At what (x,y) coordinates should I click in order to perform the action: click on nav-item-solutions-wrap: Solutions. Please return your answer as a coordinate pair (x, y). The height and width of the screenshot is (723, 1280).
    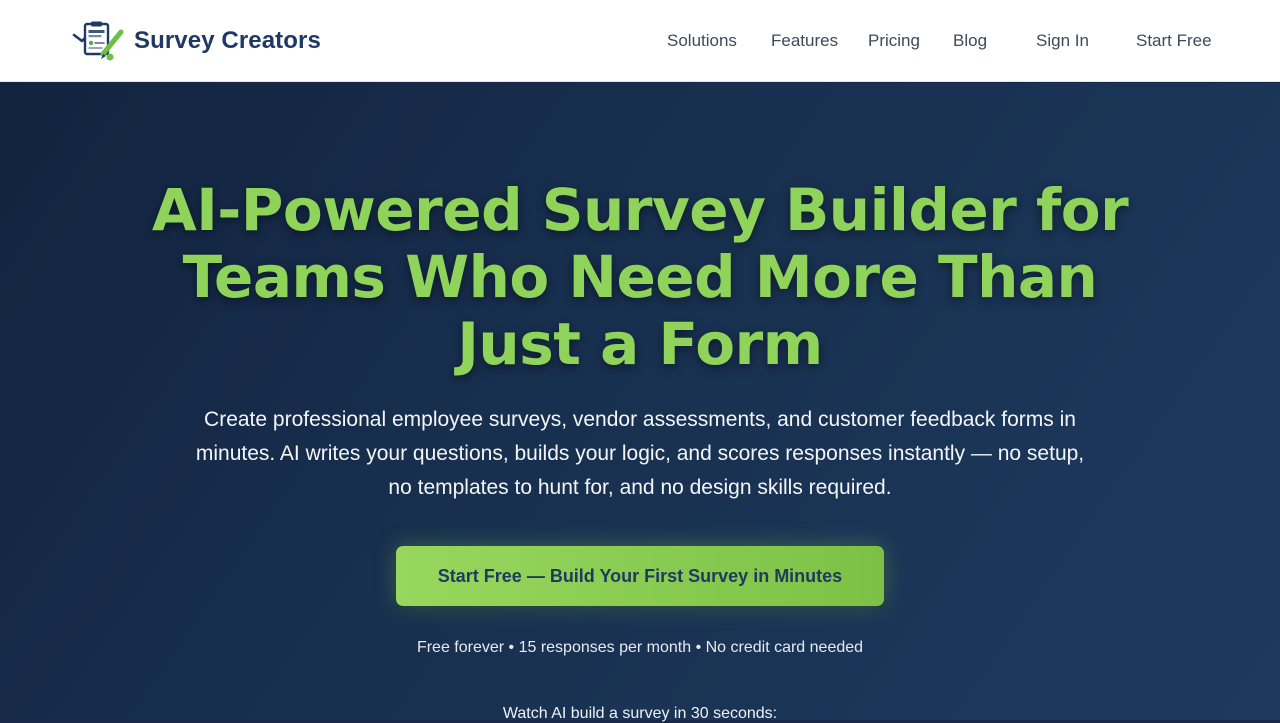
    Looking at the image, I should click on (702, 41).